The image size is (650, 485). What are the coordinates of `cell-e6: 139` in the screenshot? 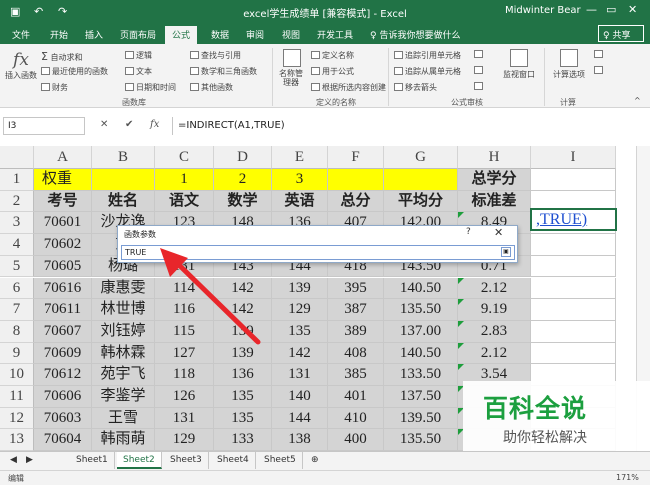 It's located at (300, 288).